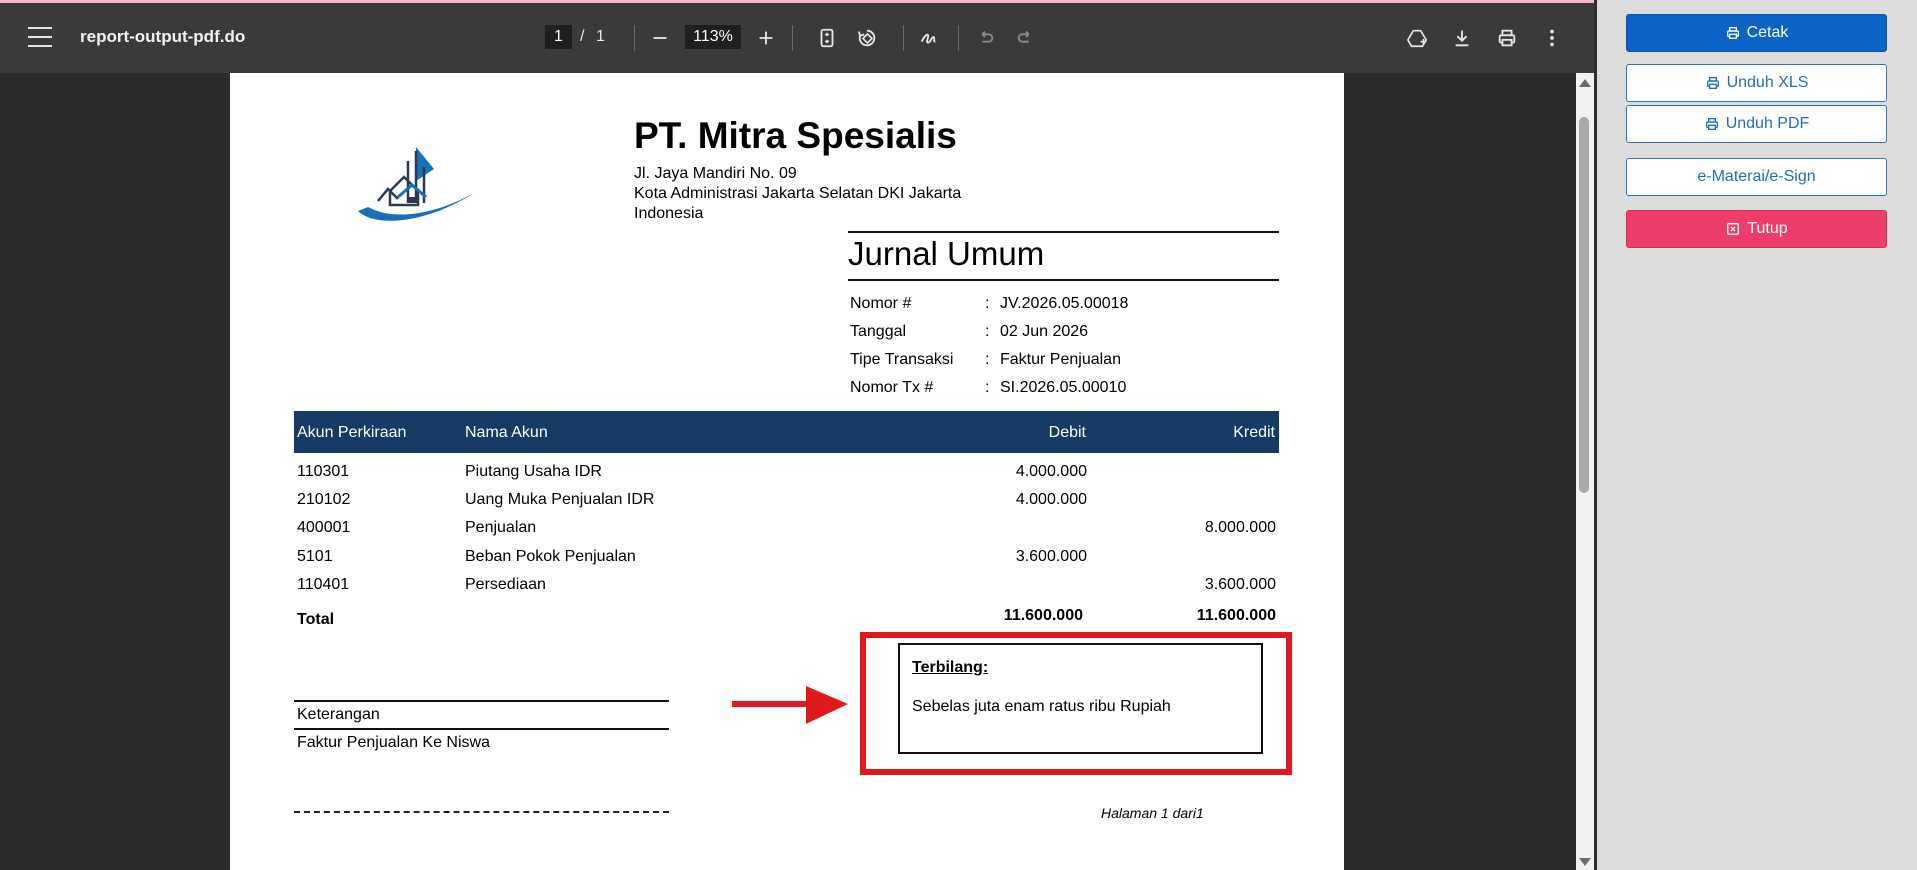 This screenshot has width=1917, height=870. I want to click on table-row-account: 210102, so click(324, 499).